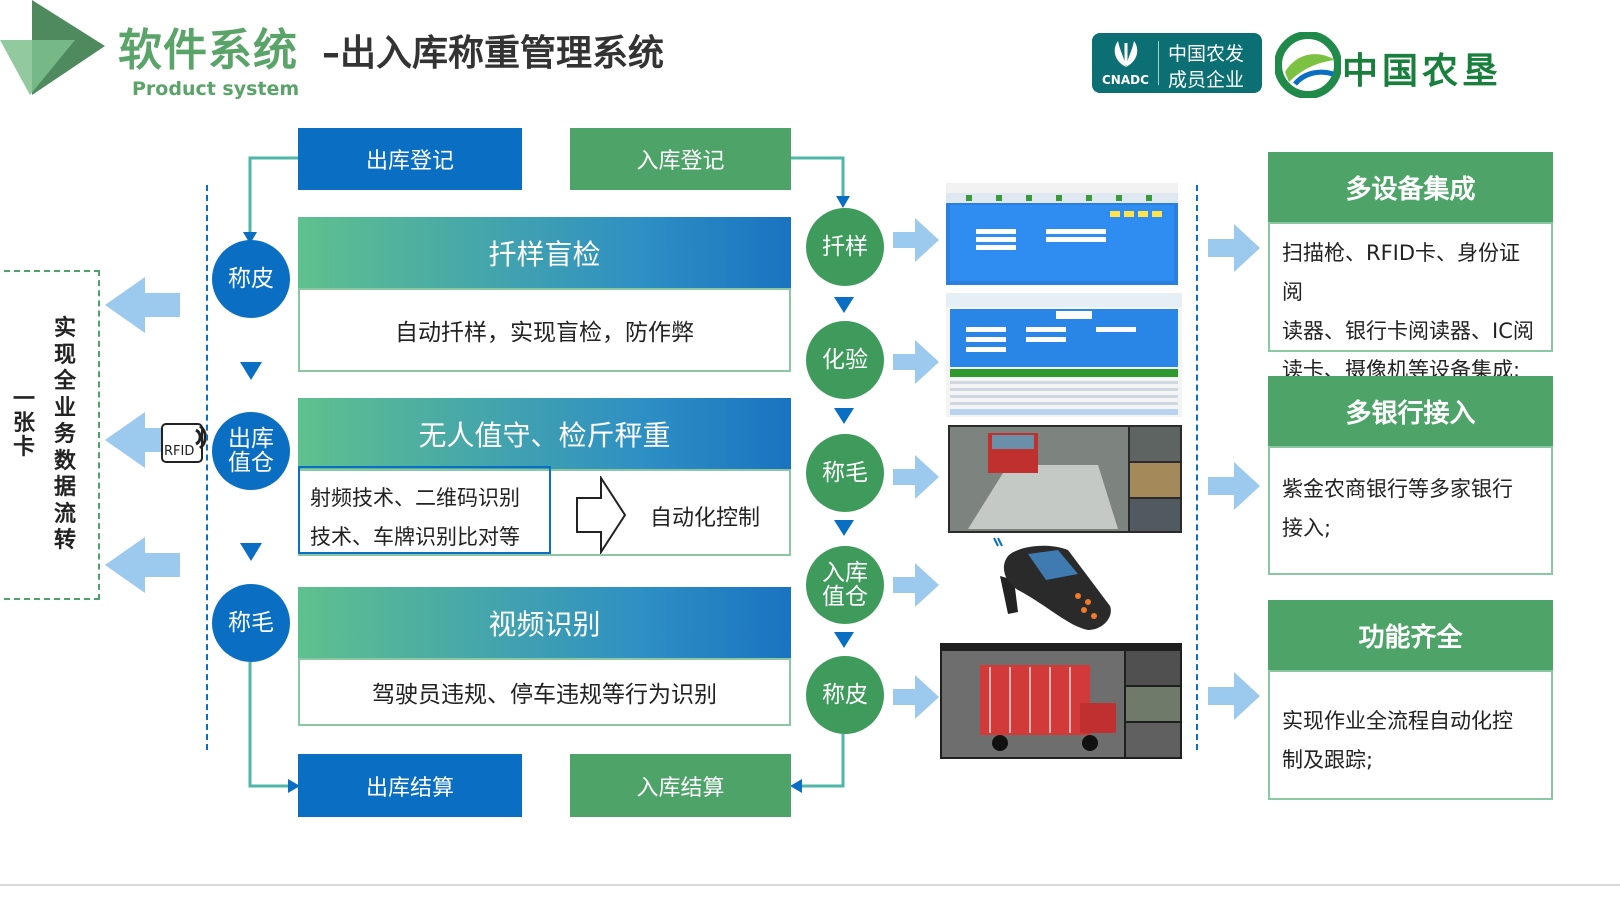 The height and width of the screenshot is (915, 1620). Describe the element at coordinates (845, 247) in the screenshot. I see `right-step-sampling: 扦样` at that location.